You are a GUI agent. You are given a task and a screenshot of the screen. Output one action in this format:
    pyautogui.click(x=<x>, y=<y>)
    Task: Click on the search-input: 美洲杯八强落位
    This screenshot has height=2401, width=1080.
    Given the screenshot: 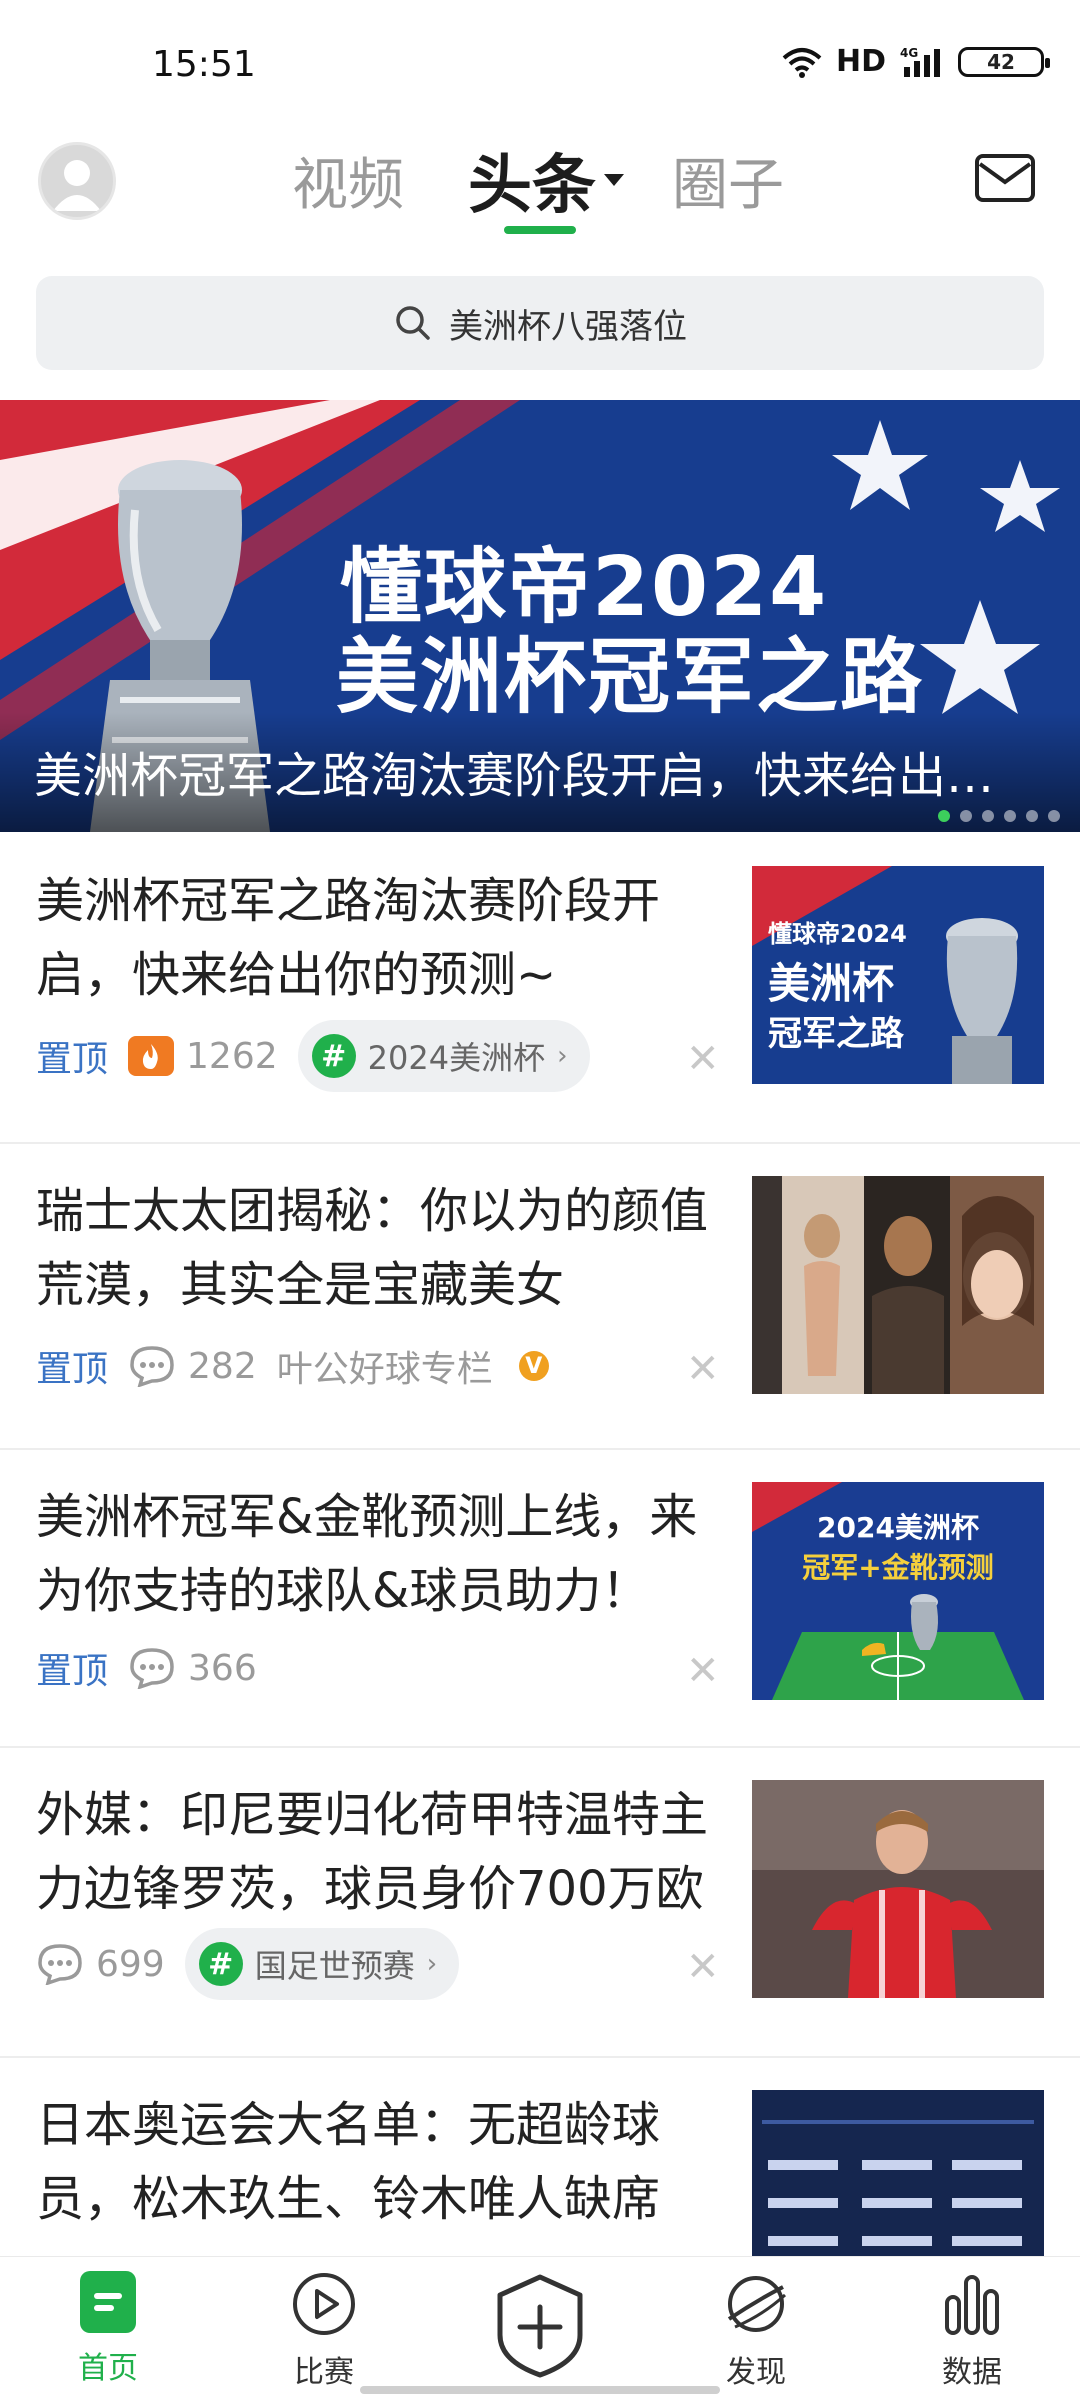 What is the action you would take?
    pyautogui.click(x=568, y=323)
    